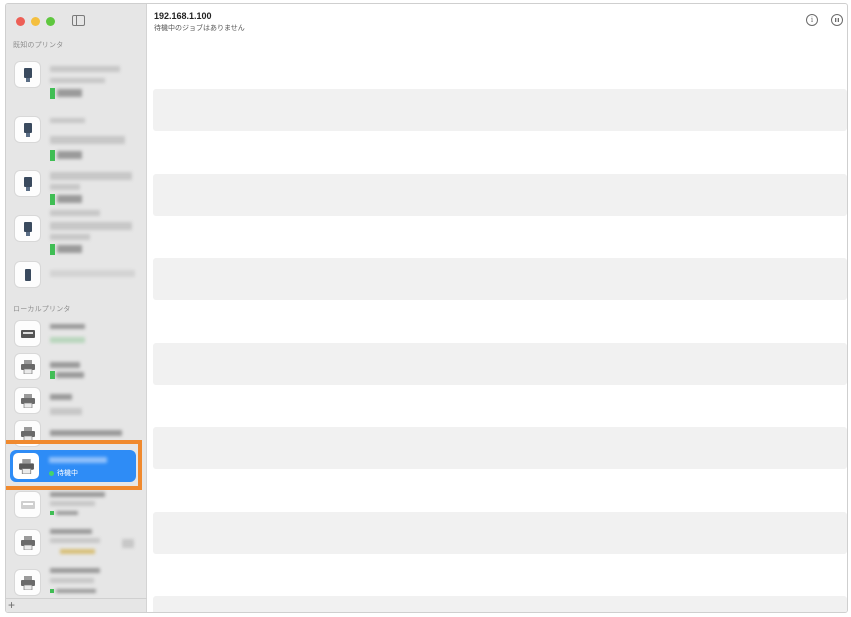 The image size is (851, 617). What do you see at coordinates (837, 20) in the screenshot?
I see `pause-icon` at bounding box center [837, 20].